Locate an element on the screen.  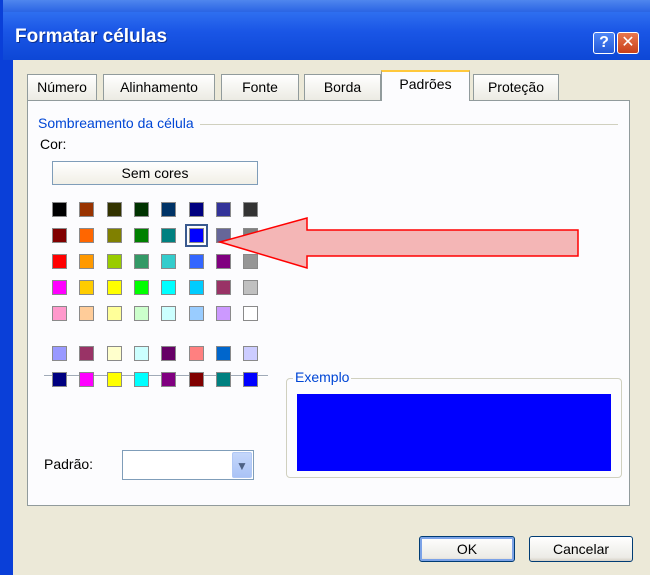
example-preview is located at coordinates (454, 432).